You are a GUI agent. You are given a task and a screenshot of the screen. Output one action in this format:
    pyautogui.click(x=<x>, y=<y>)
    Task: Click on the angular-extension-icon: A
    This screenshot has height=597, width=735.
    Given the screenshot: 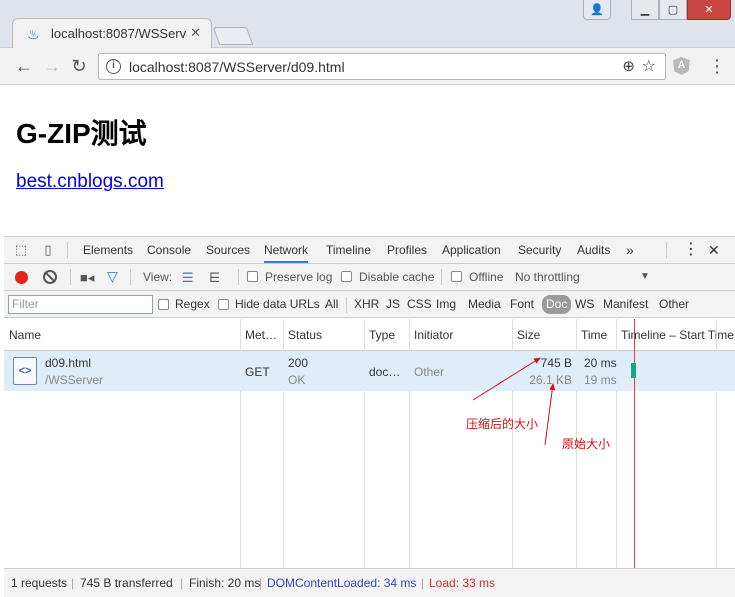 What is the action you would take?
    pyautogui.click(x=681, y=66)
    